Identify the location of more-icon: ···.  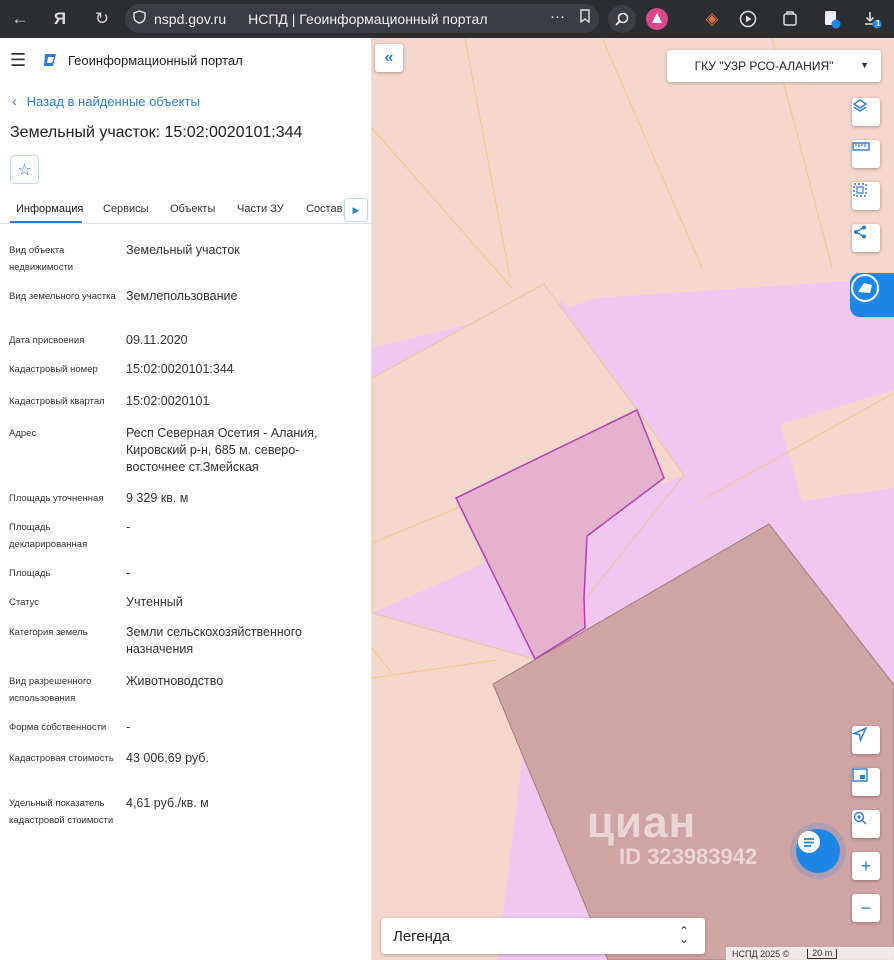
(557, 16).